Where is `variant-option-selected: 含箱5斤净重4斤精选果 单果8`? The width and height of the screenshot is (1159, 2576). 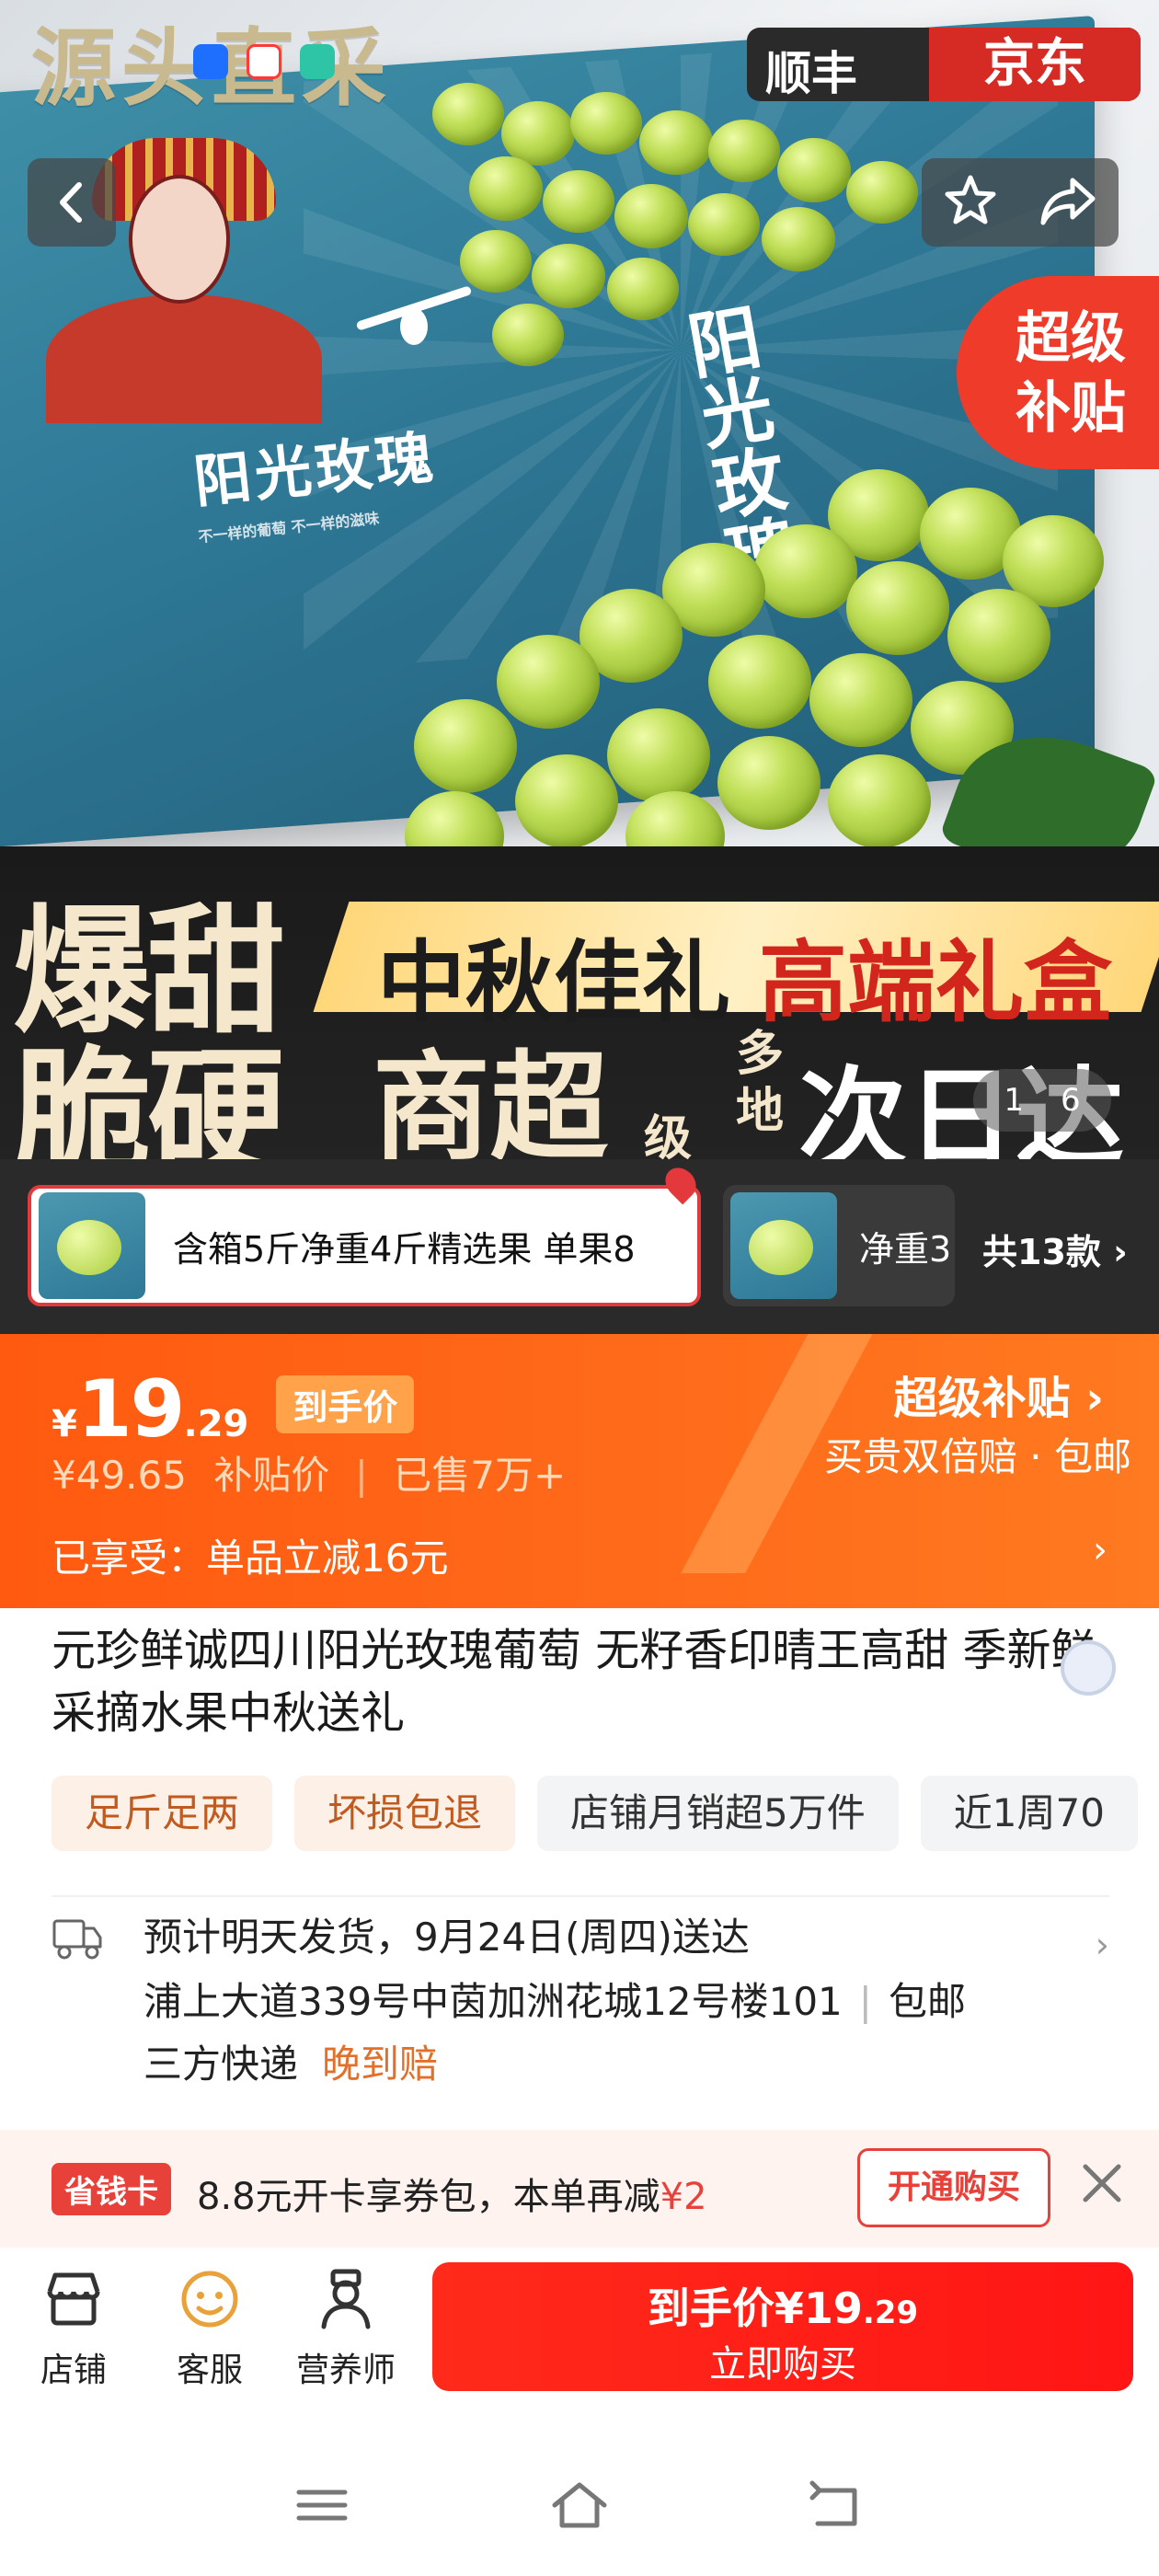
variant-option-selected: 含箱5斤净重4斤精选果 单果8 is located at coordinates (364, 1245).